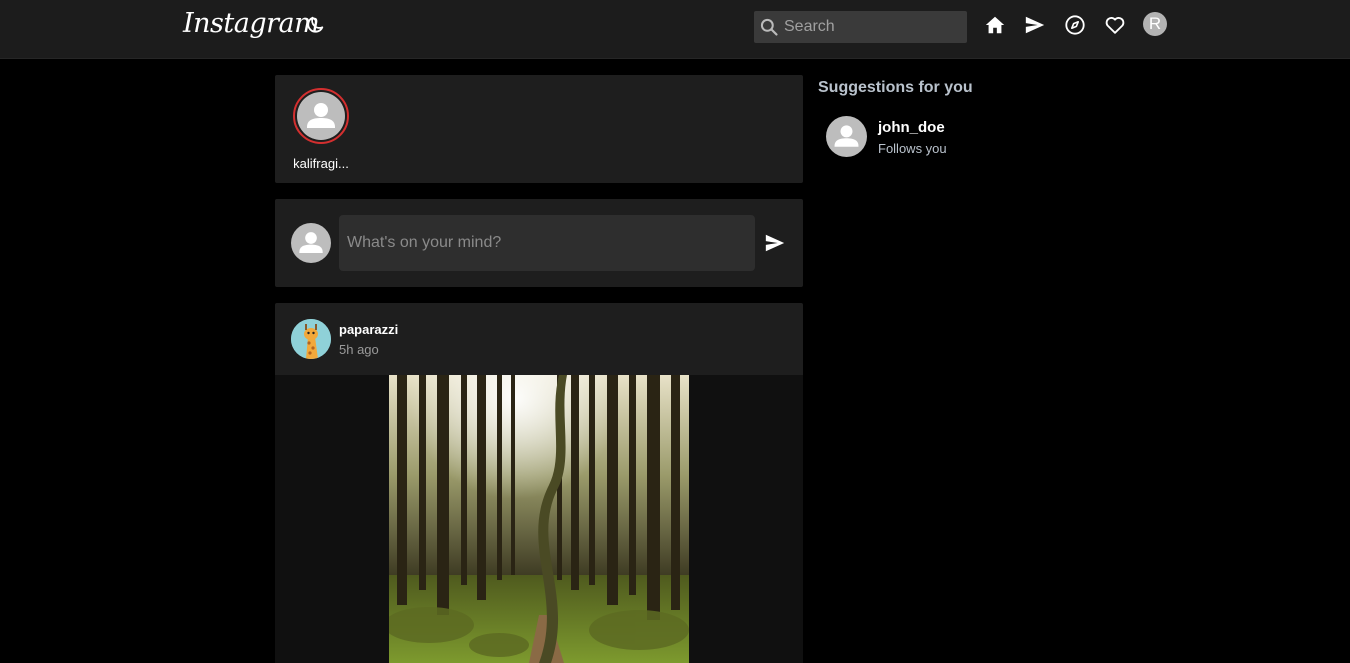 This screenshot has height=663, width=1350. I want to click on moon-icon, so click(315, 25).